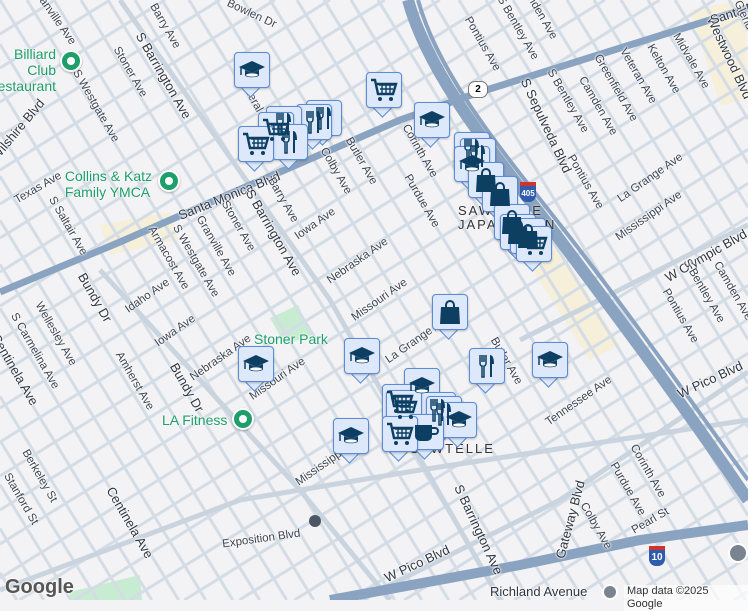 The height and width of the screenshot is (611, 748). What do you see at coordinates (194, 420) in the screenshot?
I see `poi-la-fitness: LA Fitness` at bounding box center [194, 420].